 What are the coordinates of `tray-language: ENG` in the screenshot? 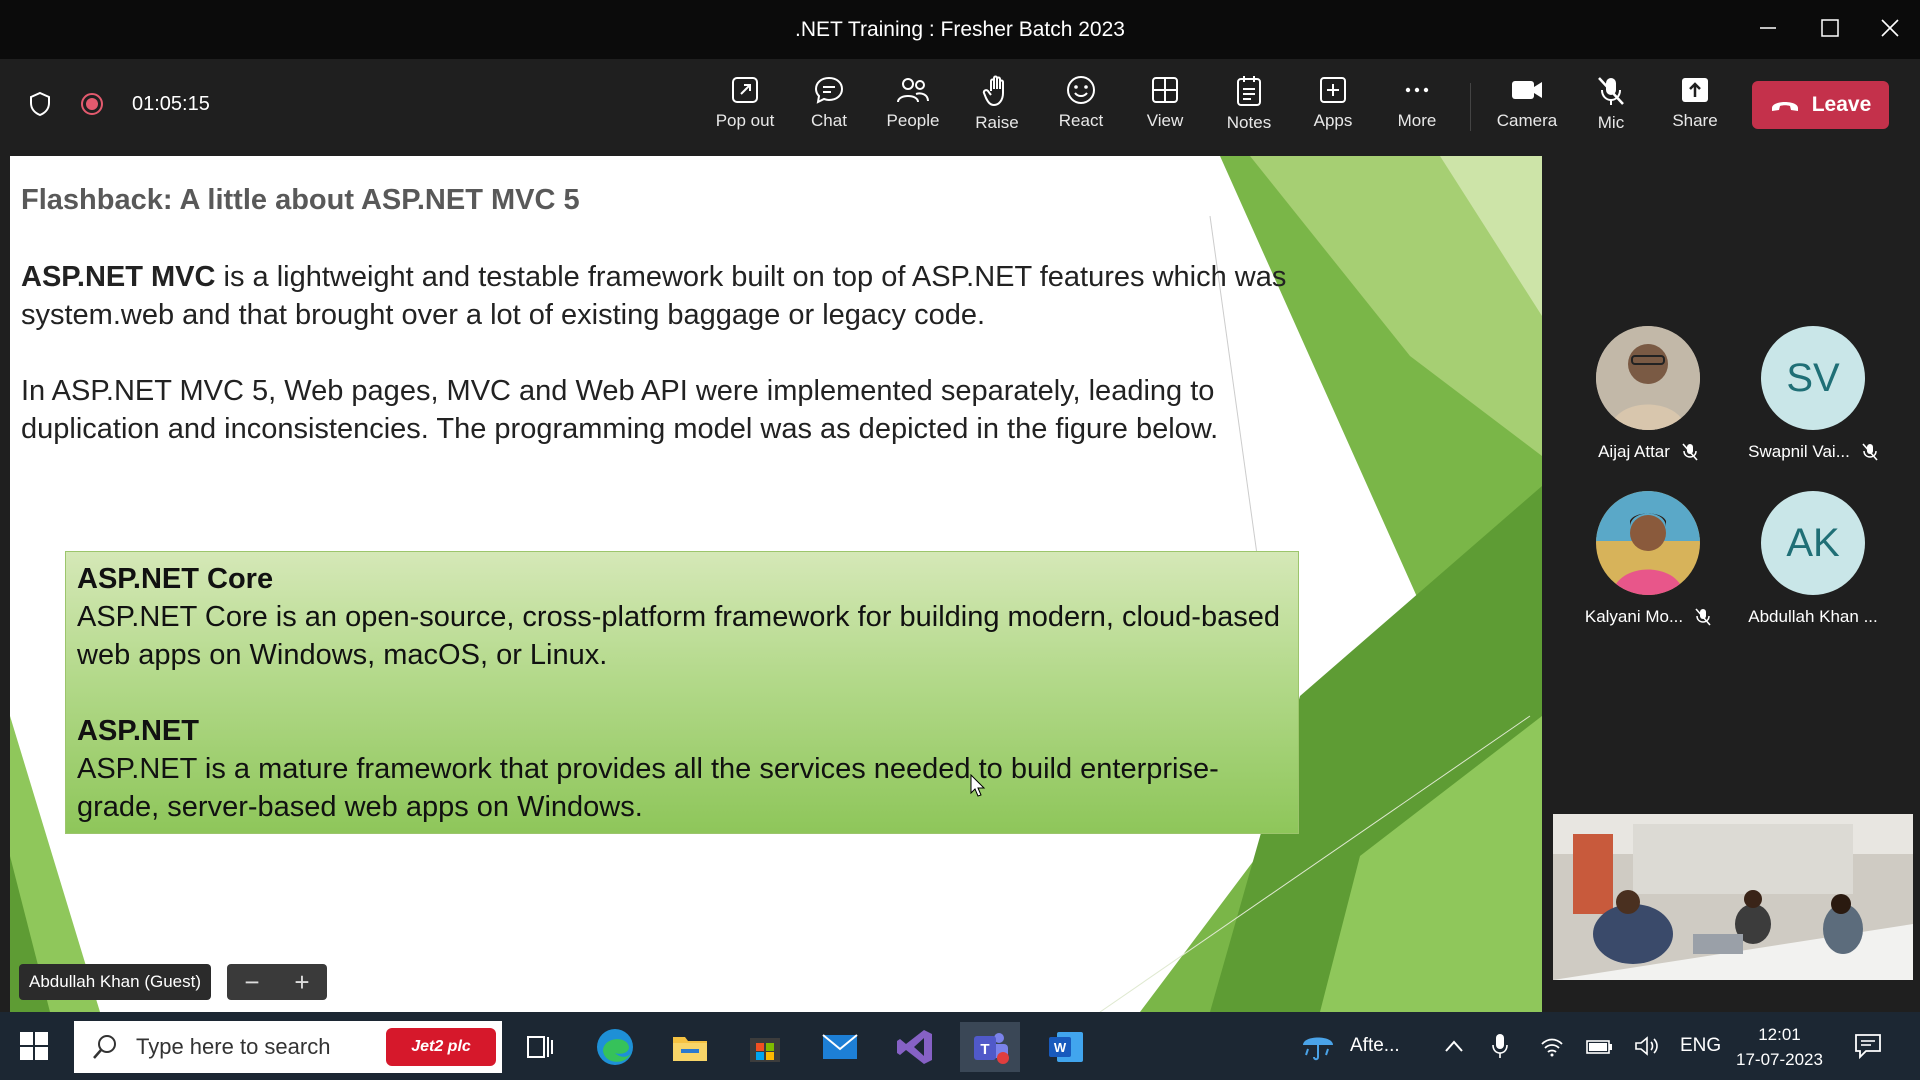 It's located at (1700, 1046).